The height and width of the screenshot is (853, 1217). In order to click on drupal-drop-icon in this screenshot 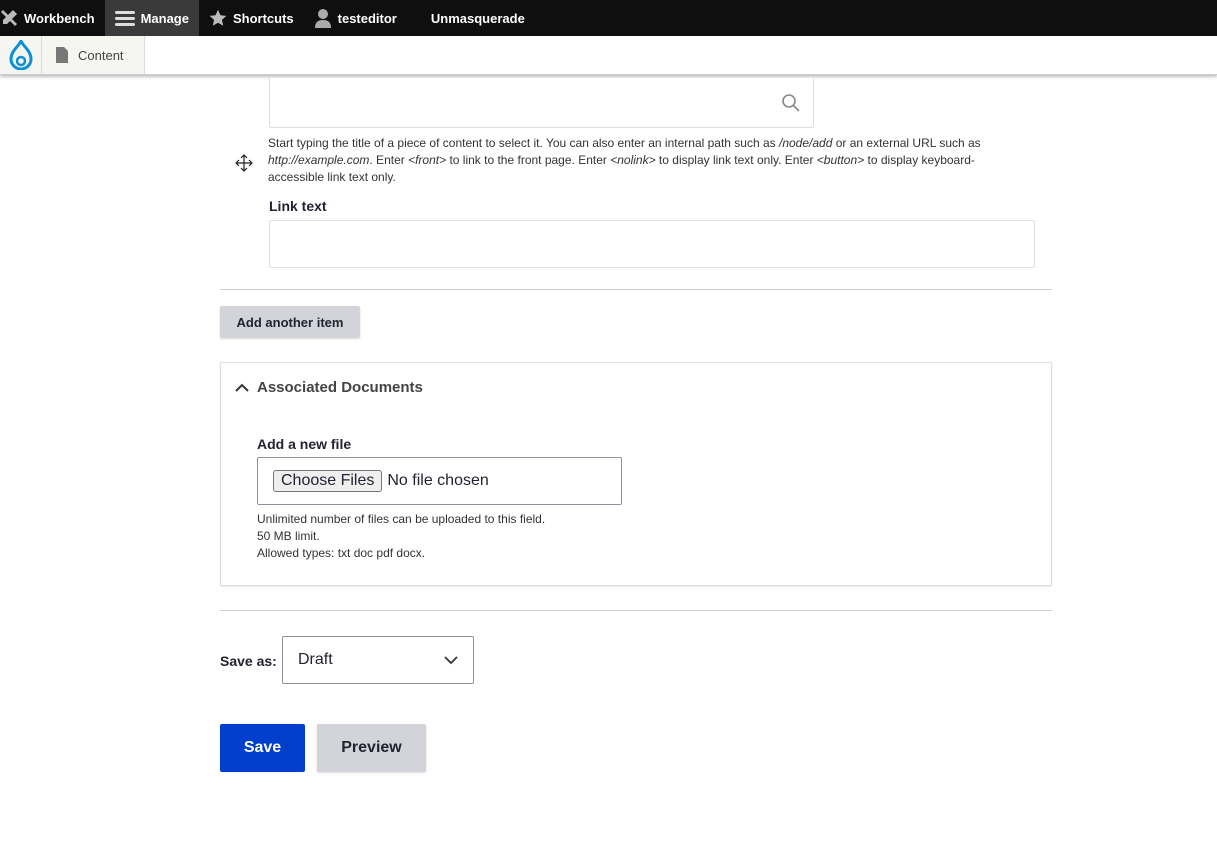, I will do `click(20, 55)`.